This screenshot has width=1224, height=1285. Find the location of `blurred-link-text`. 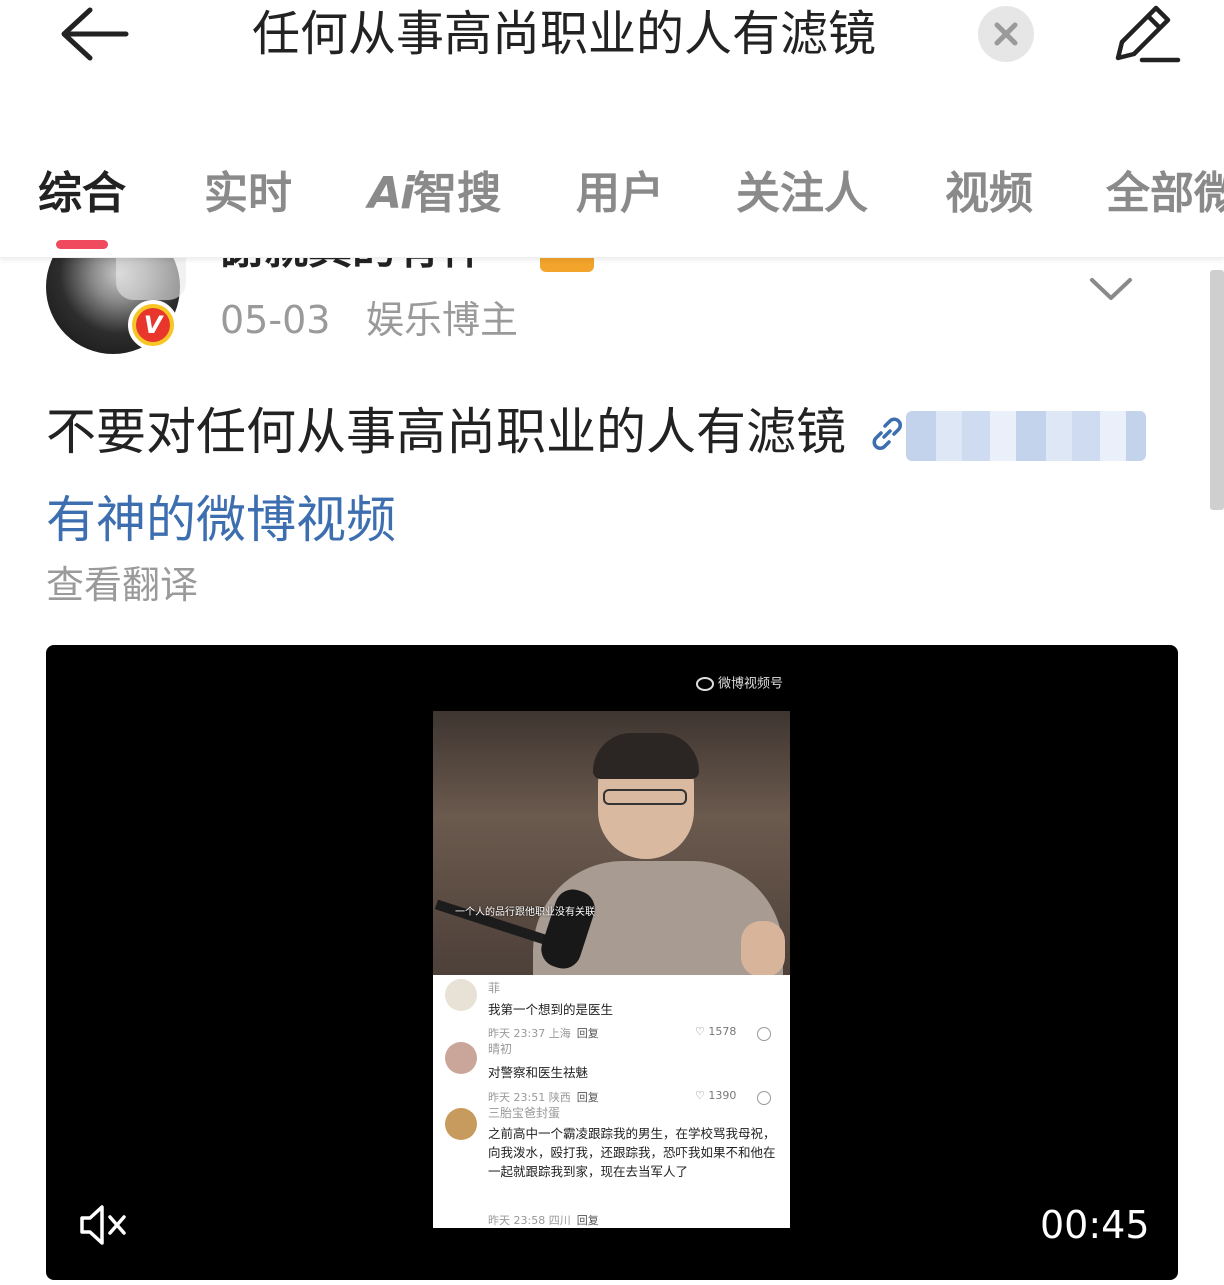

blurred-link-text is located at coordinates (1026, 435).